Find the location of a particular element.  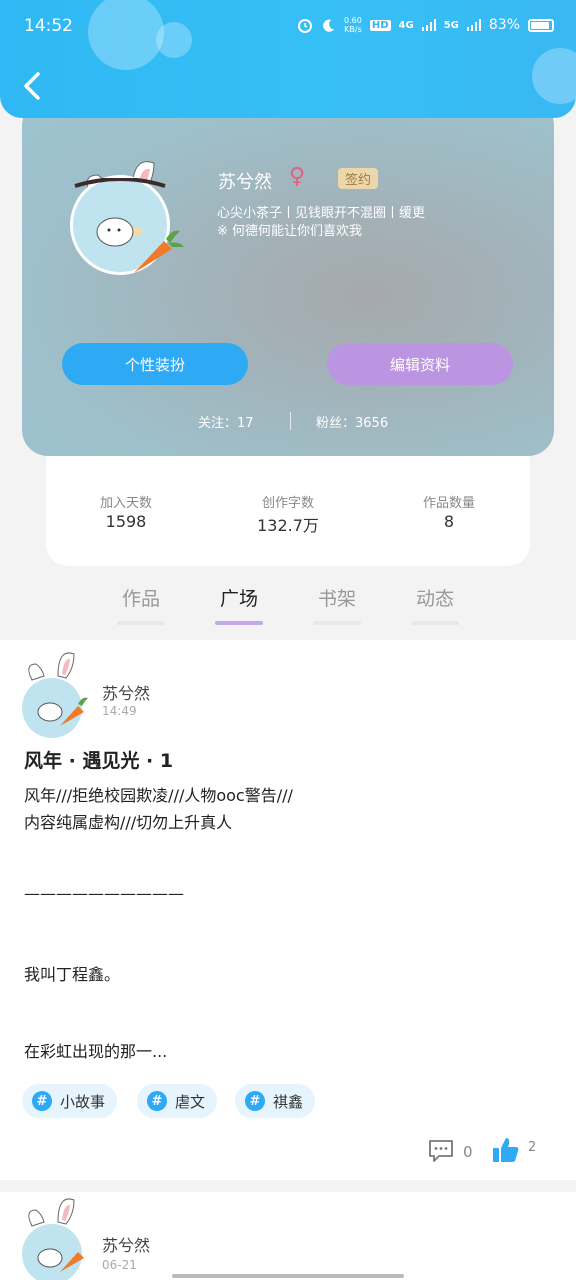

post-time: 06-21 is located at coordinates (119, 1265).